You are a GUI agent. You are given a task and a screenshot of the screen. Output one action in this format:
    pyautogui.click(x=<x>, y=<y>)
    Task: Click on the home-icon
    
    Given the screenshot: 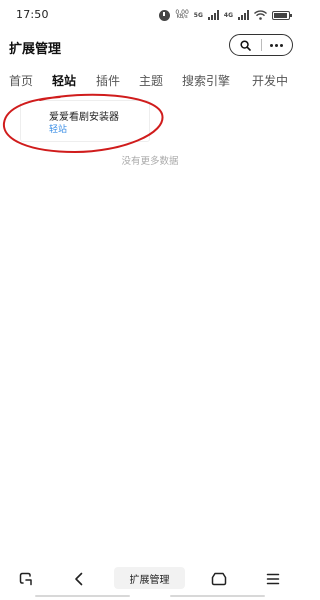 What is the action you would take?
    pyautogui.click(x=219, y=579)
    